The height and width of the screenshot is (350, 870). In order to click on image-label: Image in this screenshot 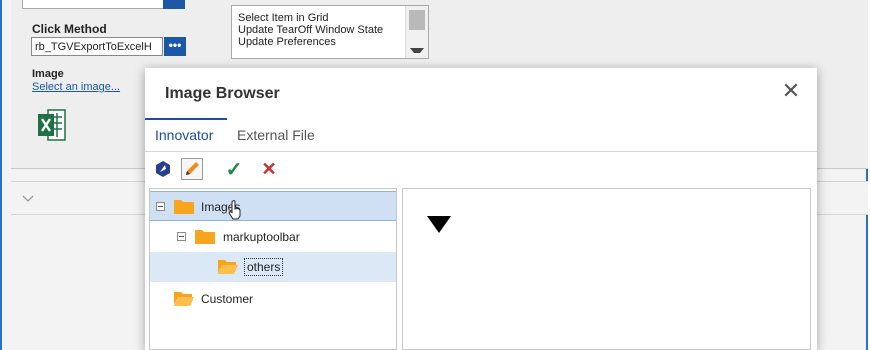, I will do `click(48, 74)`.